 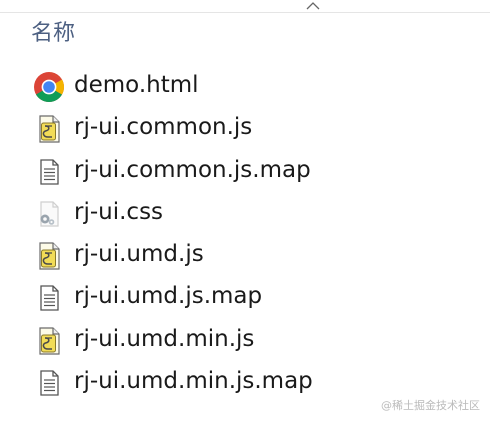 What do you see at coordinates (168, 296) in the screenshot?
I see `file-name: rj-ui.umd.js.map` at bounding box center [168, 296].